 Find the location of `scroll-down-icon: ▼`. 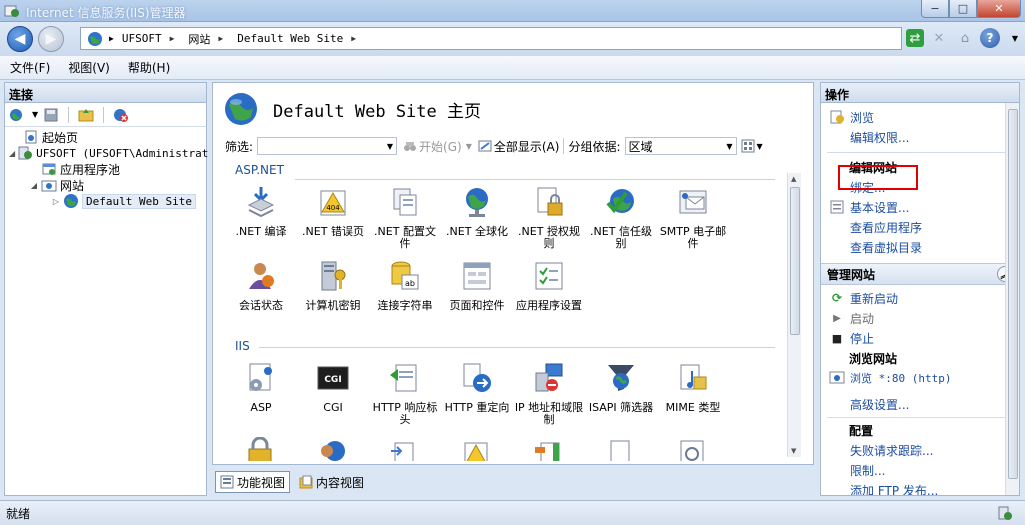

scroll-down-icon: ▼ is located at coordinates (793, 451).